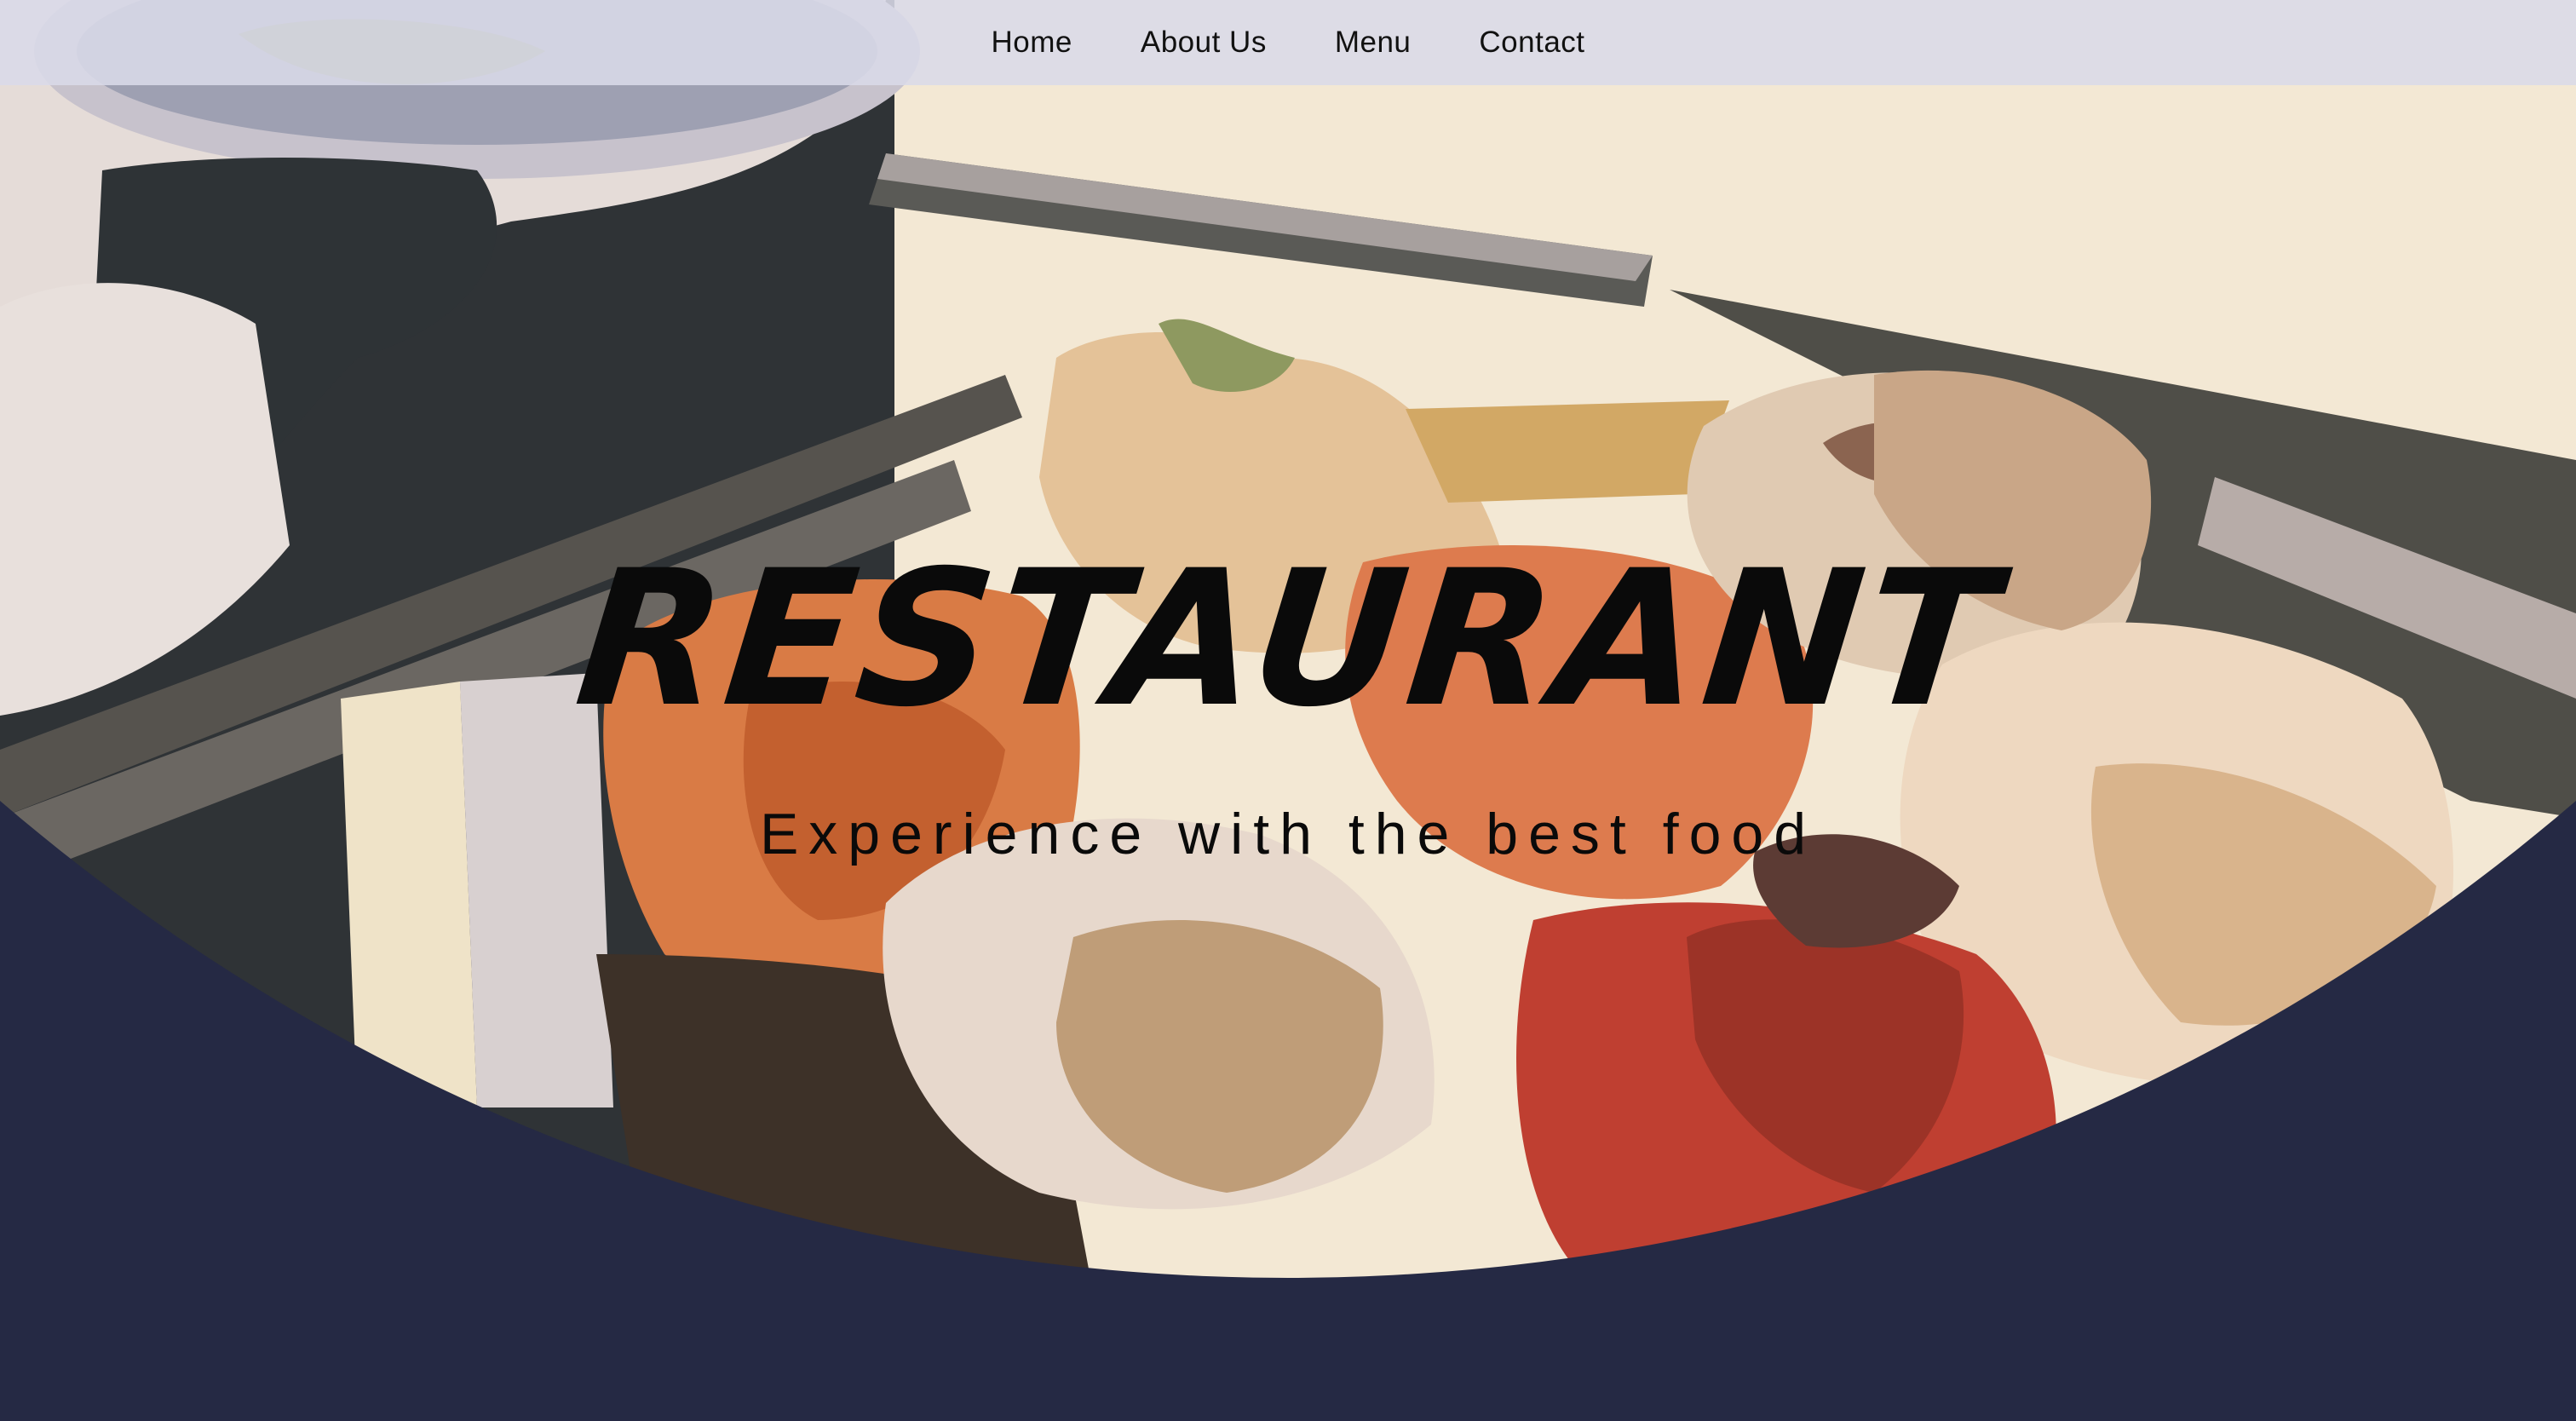 This screenshot has height=1421, width=2576. I want to click on nav-home-link: Home, so click(1032, 43).